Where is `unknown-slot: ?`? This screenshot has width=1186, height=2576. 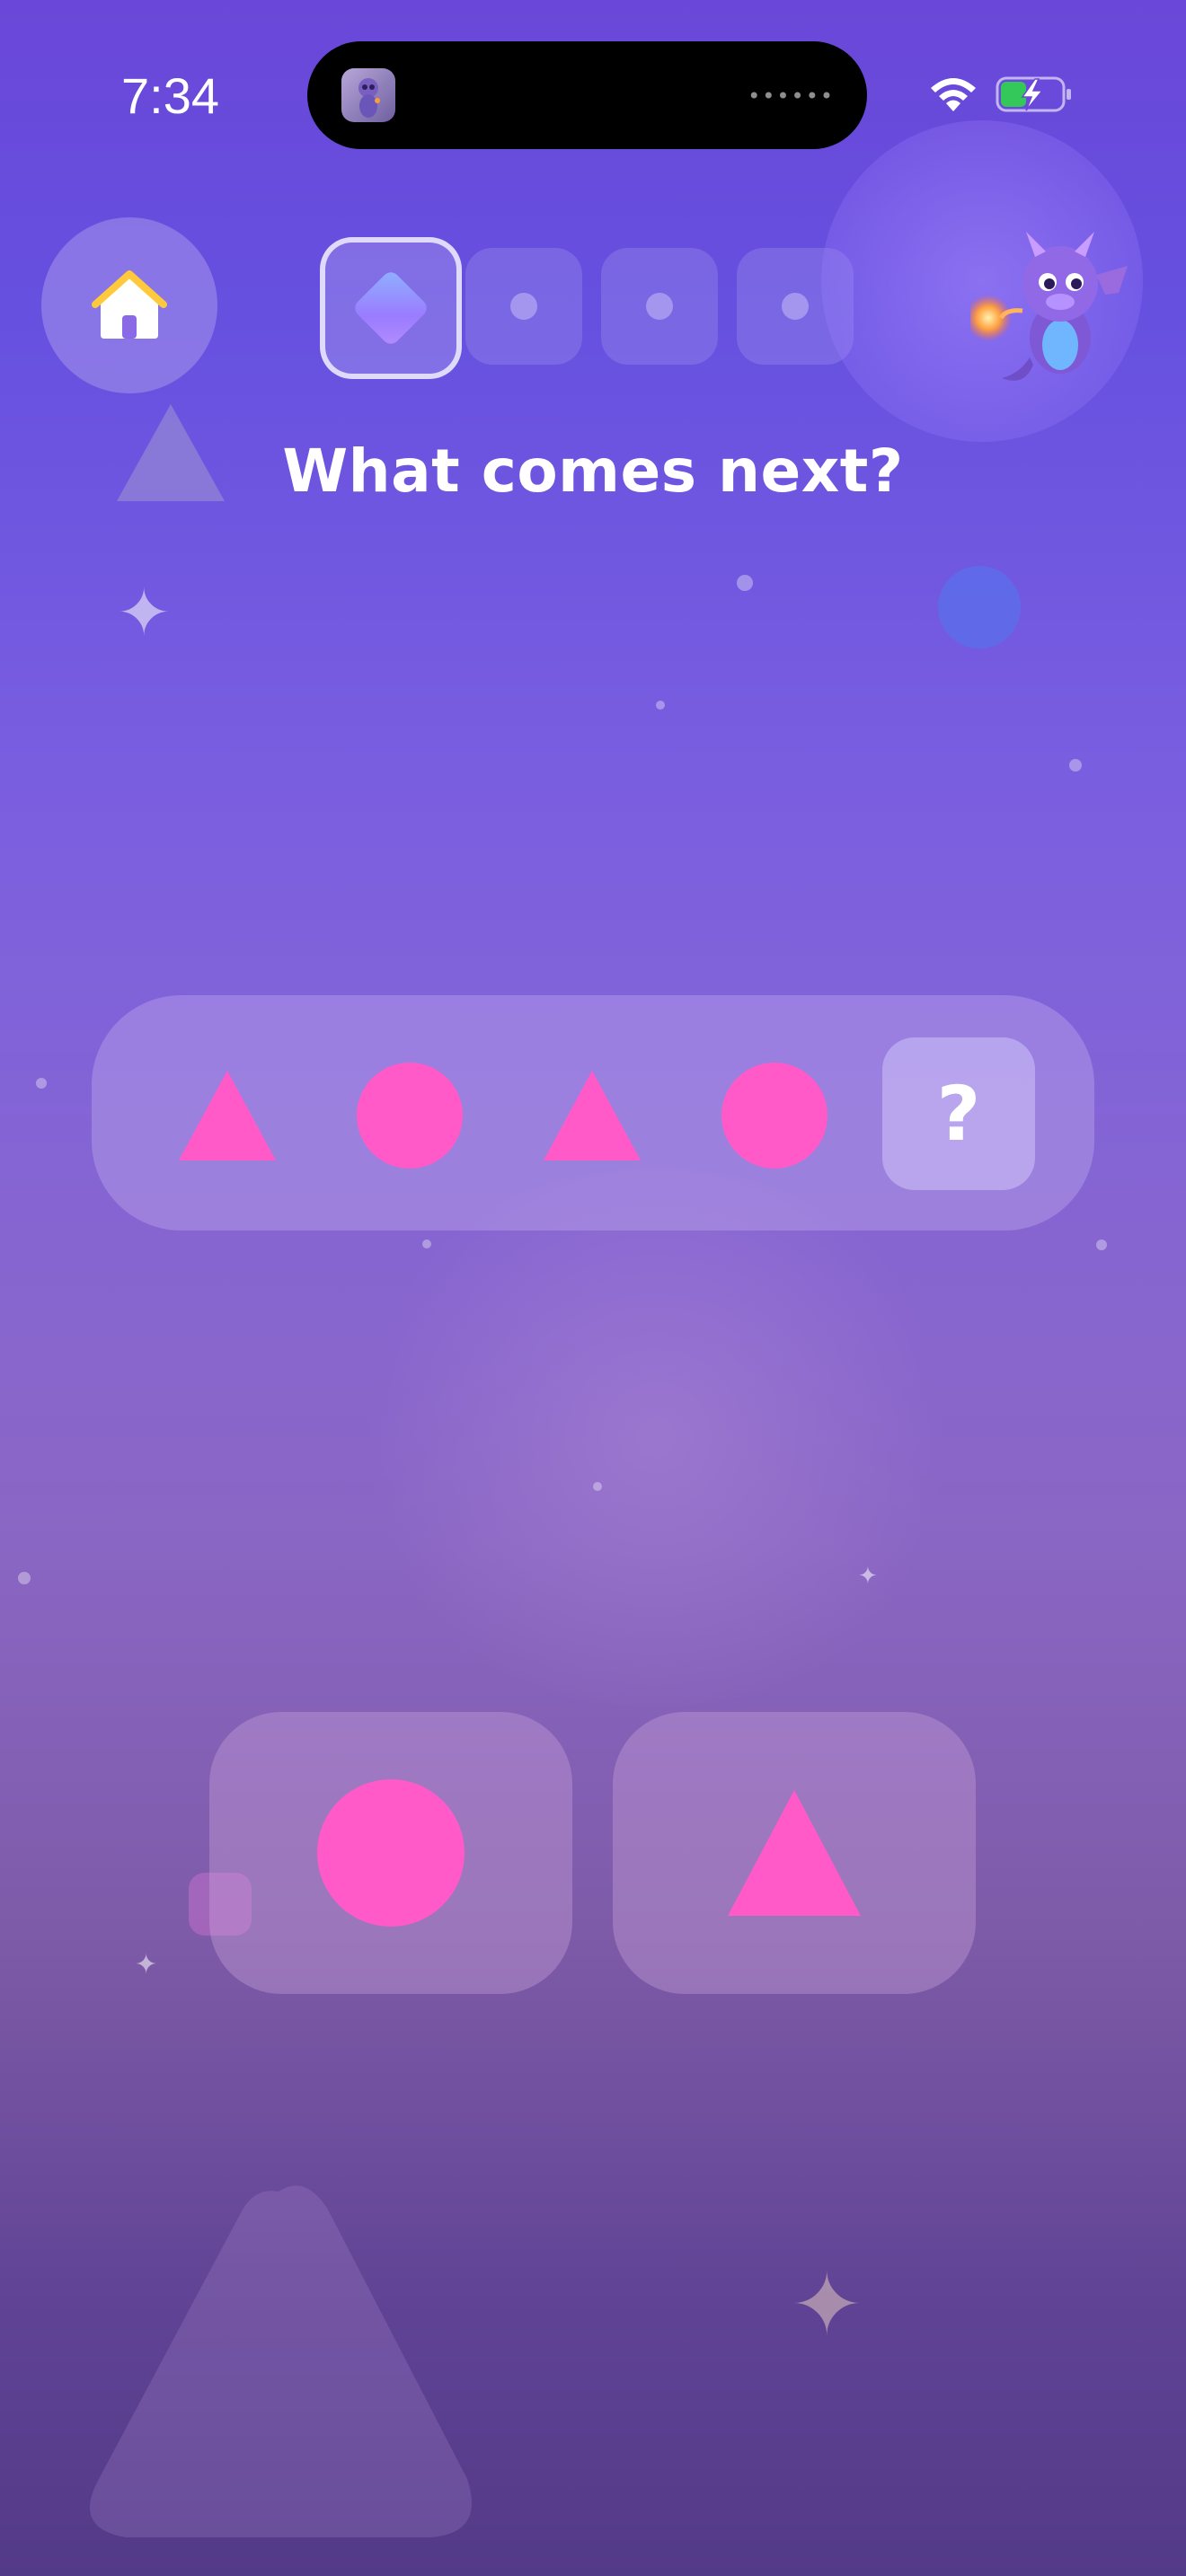
unknown-slot: ? is located at coordinates (958, 1113).